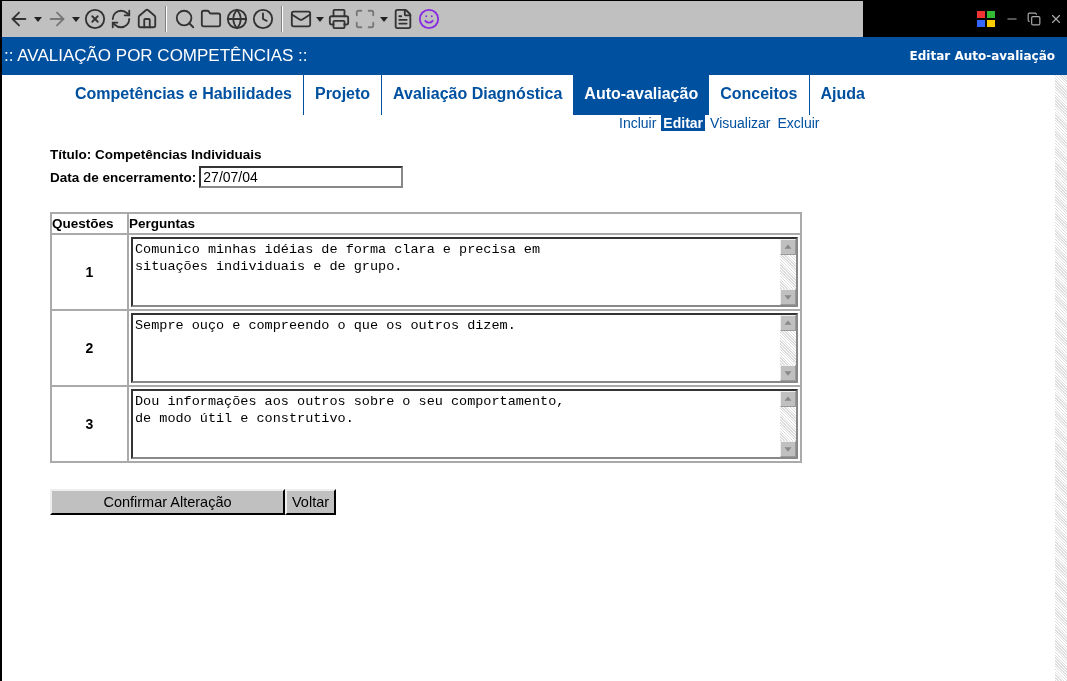 The width and height of the screenshot is (1067, 681). I want to click on document-icon, so click(403, 19).